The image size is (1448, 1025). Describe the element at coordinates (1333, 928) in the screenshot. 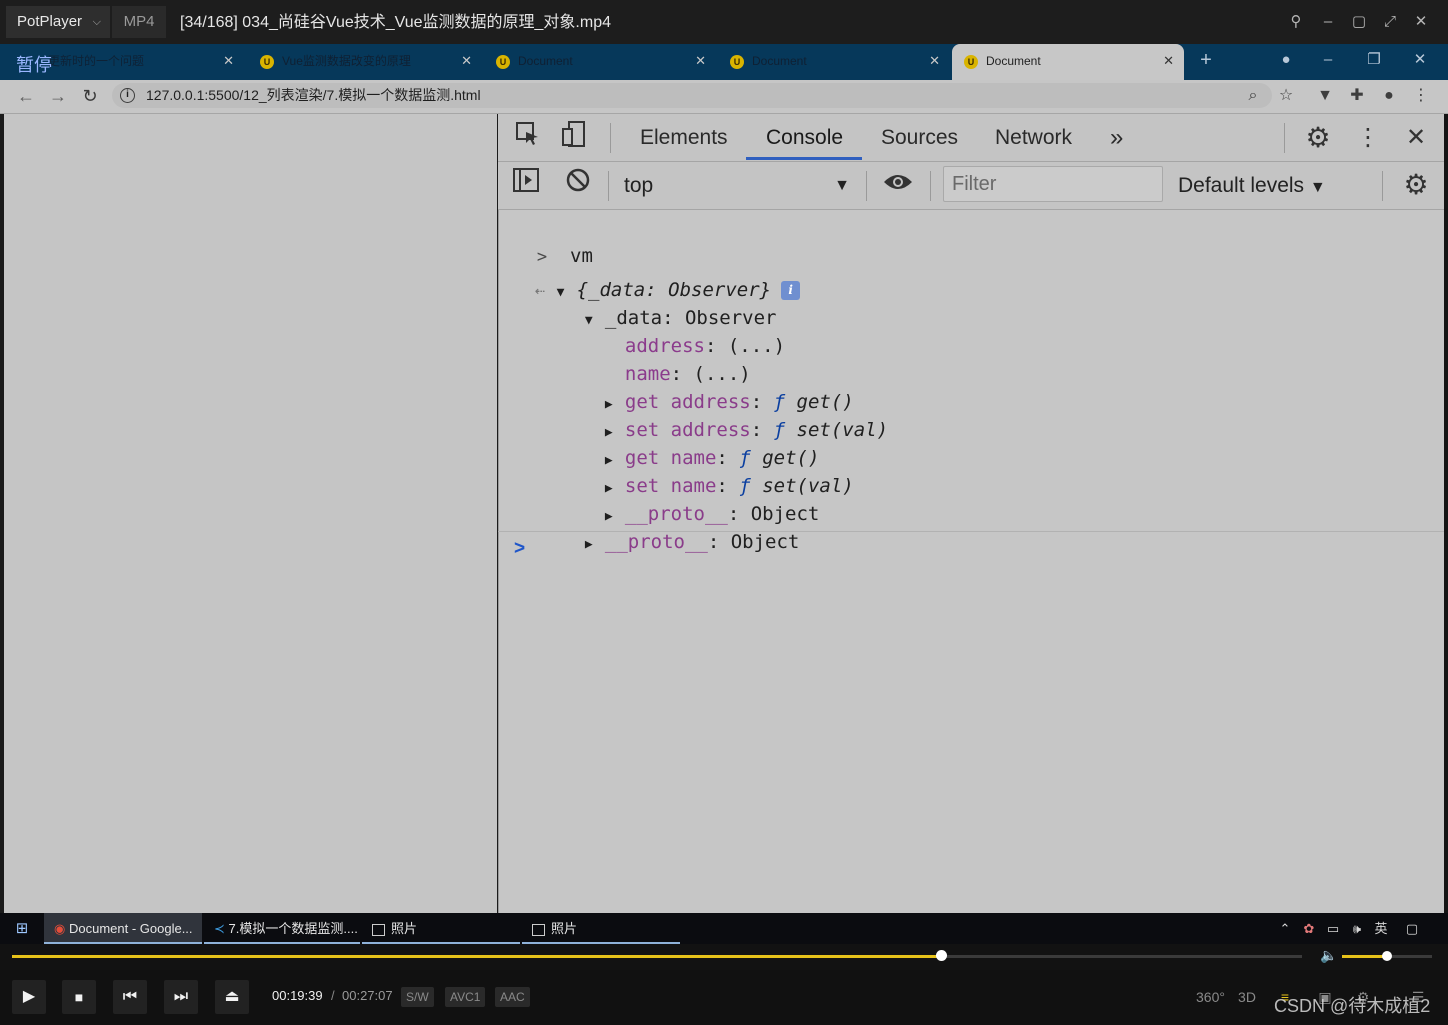

I see `network-icon: ▭` at that location.